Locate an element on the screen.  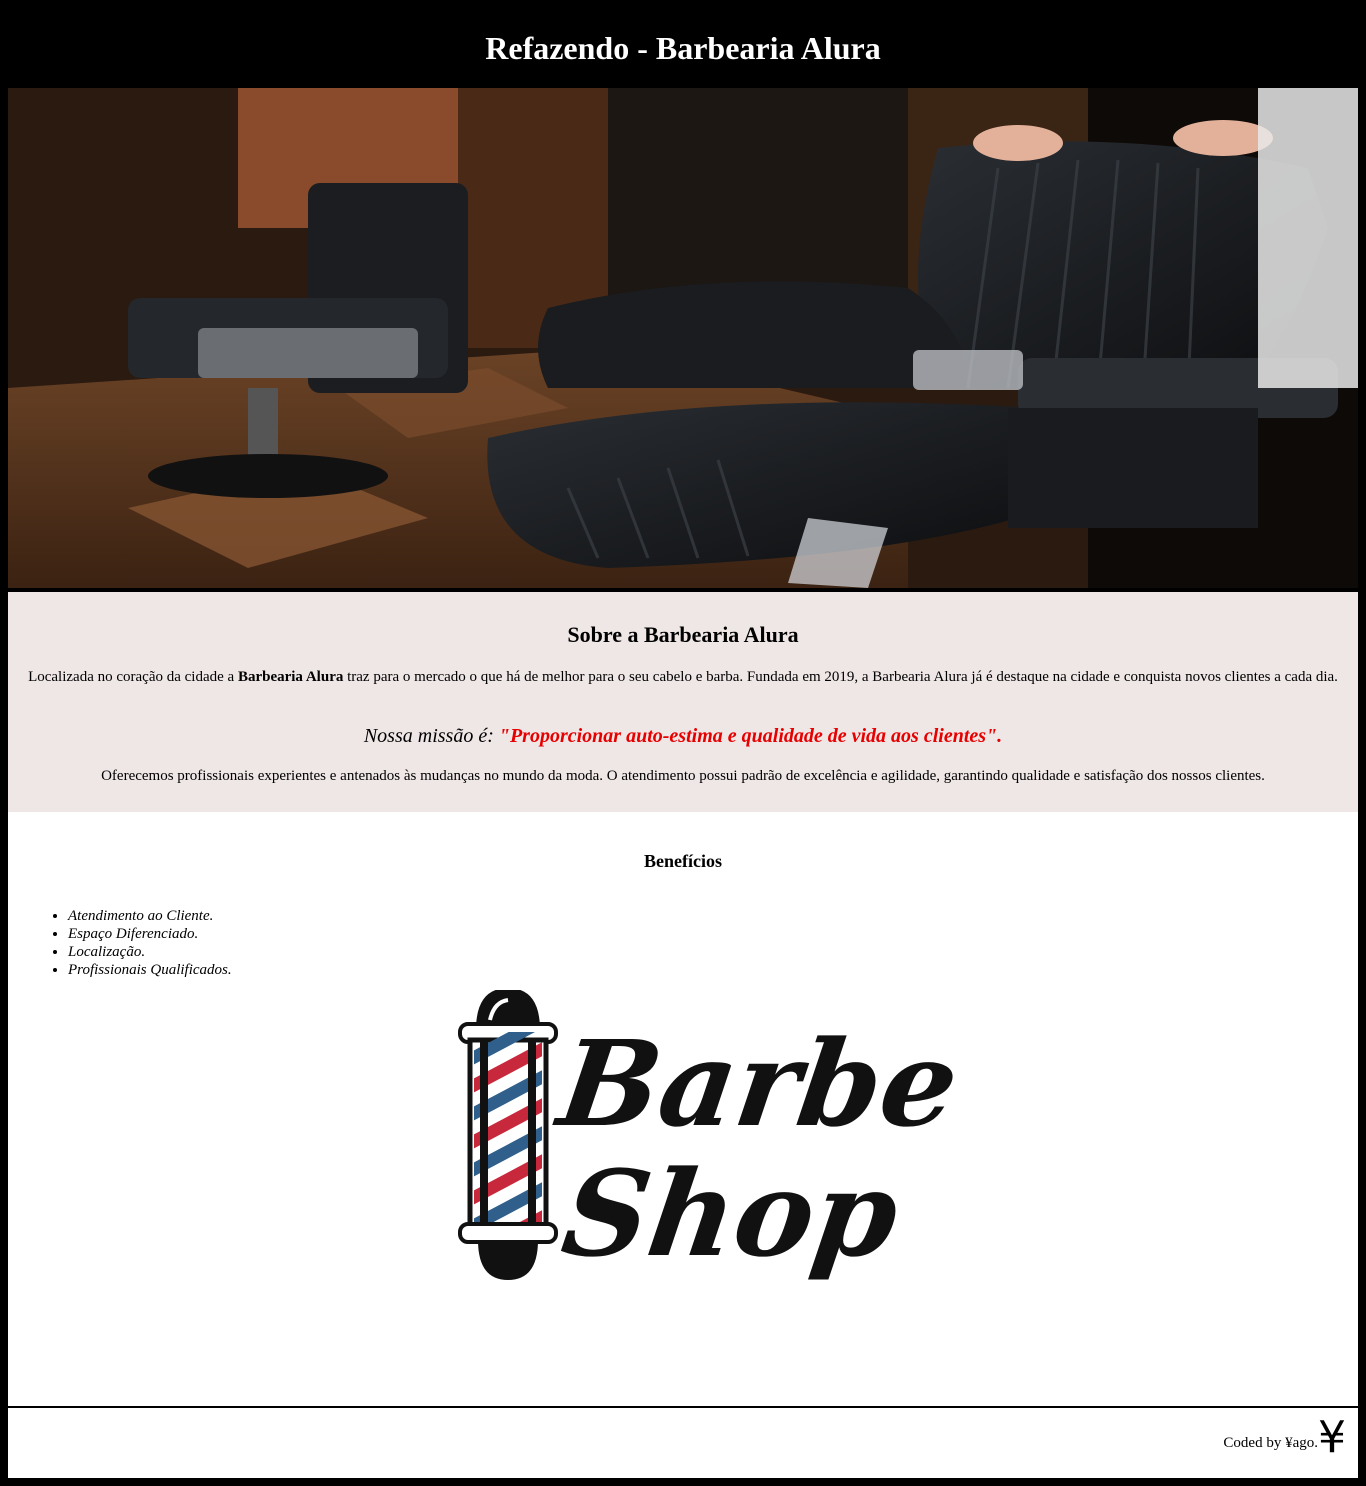
about-text-start: Localizada no coração da cidade a is located at coordinates (133, 677).